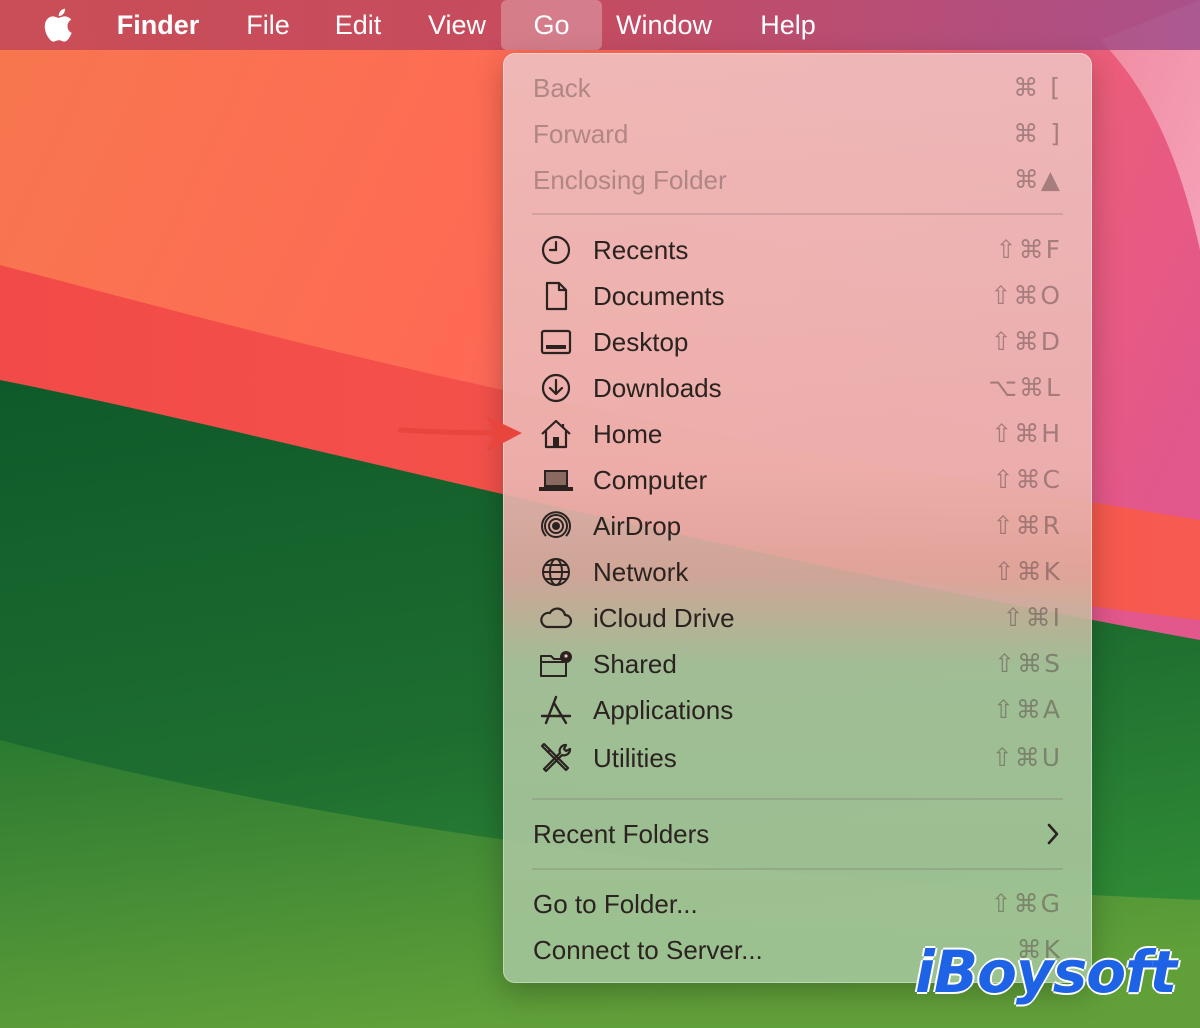 The width and height of the screenshot is (1200, 1028). What do you see at coordinates (1037, 133) in the screenshot?
I see `menu-item-shortcut: ⌘ ]` at bounding box center [1037, 133].